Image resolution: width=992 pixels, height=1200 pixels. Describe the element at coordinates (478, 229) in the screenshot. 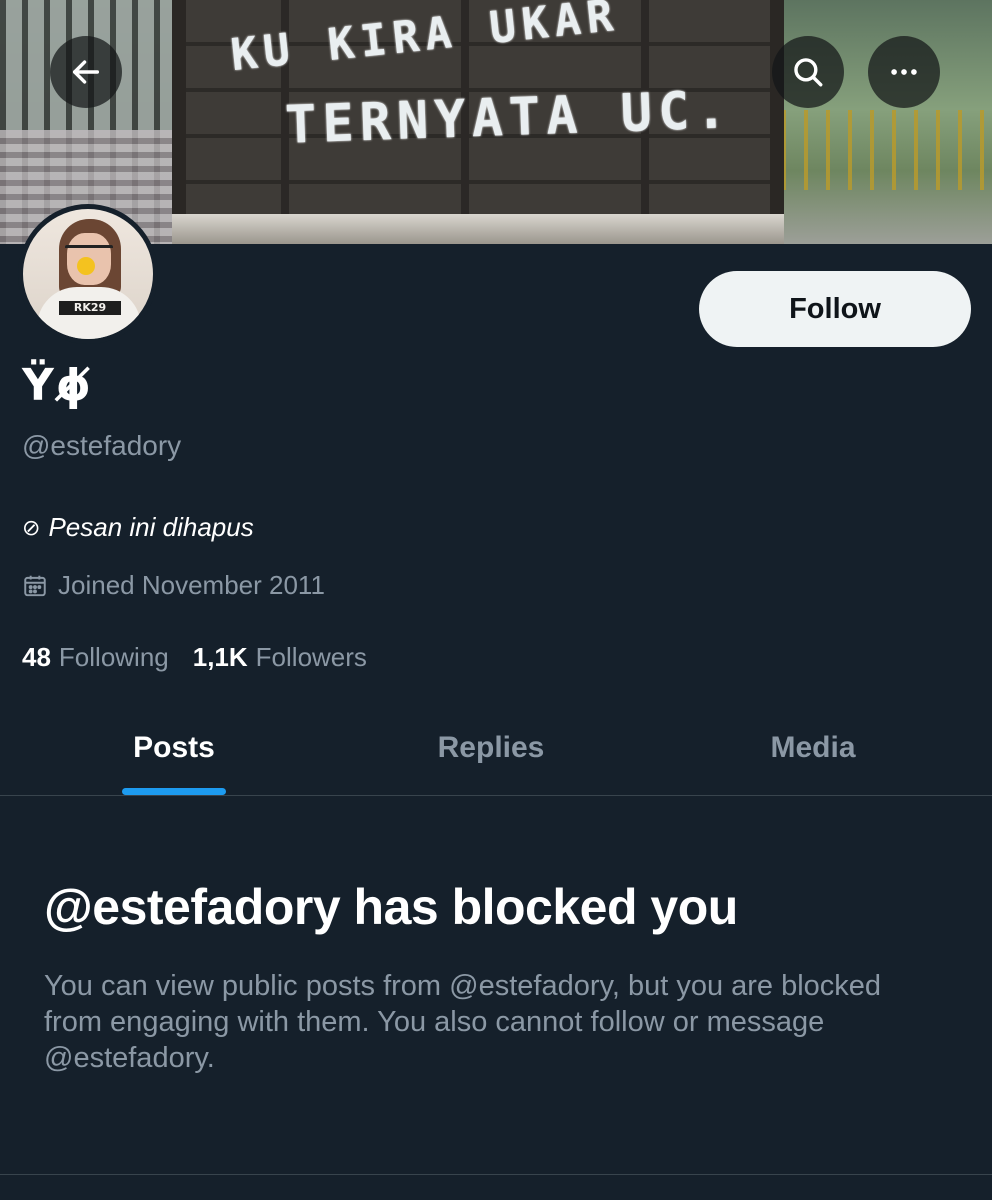

I see `banner-truck-bumper` at that location.